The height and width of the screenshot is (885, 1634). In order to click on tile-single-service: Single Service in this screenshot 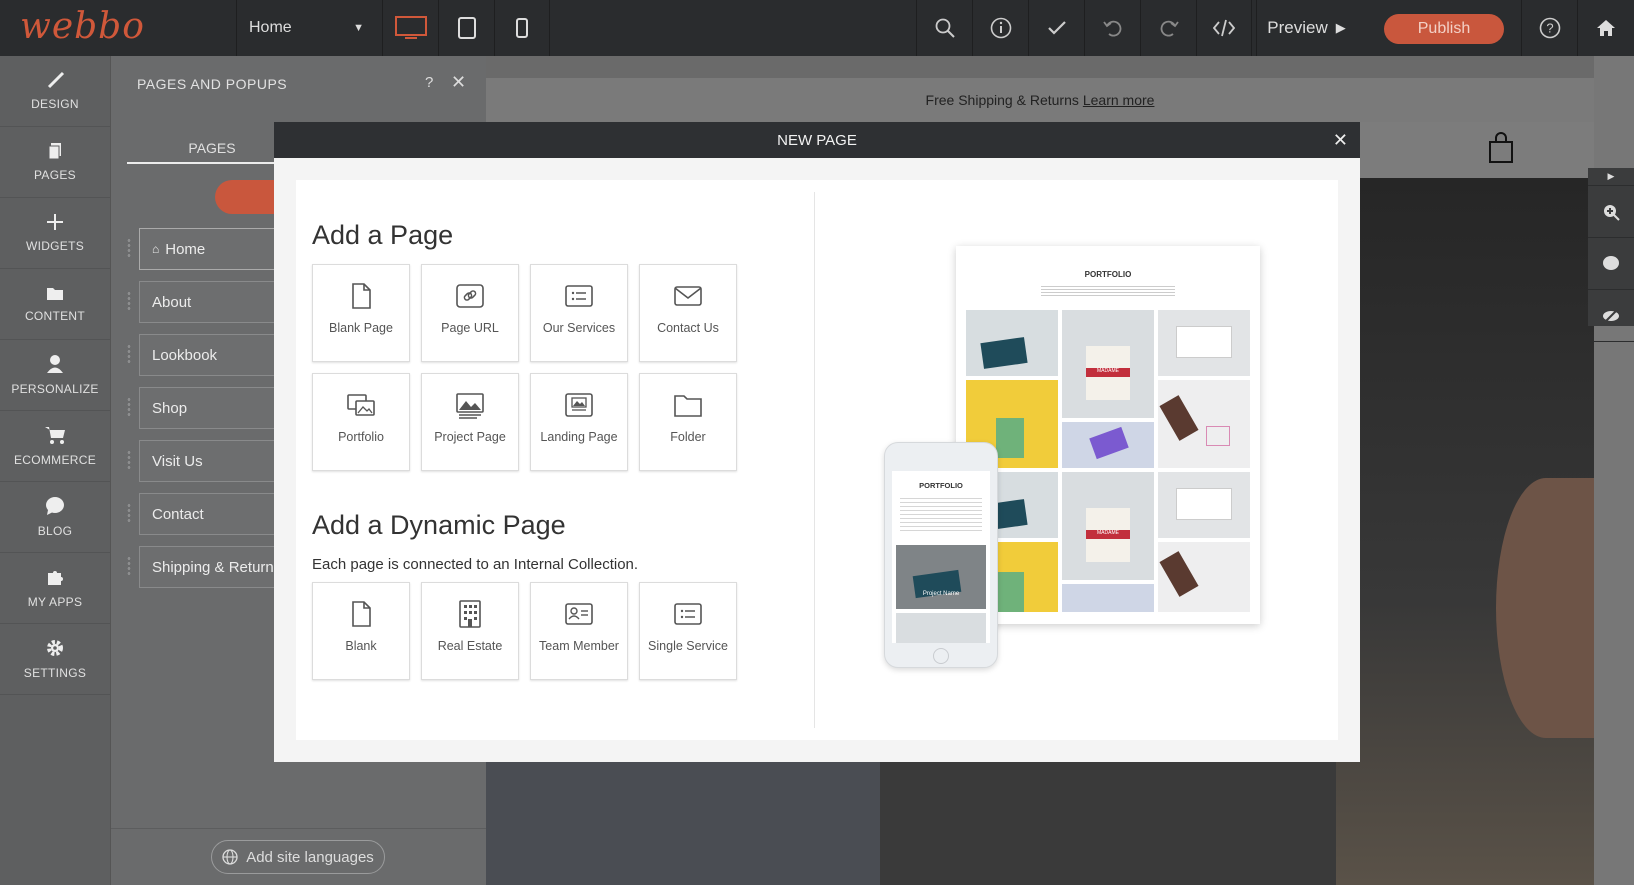, I will do `click(688, 631)`.